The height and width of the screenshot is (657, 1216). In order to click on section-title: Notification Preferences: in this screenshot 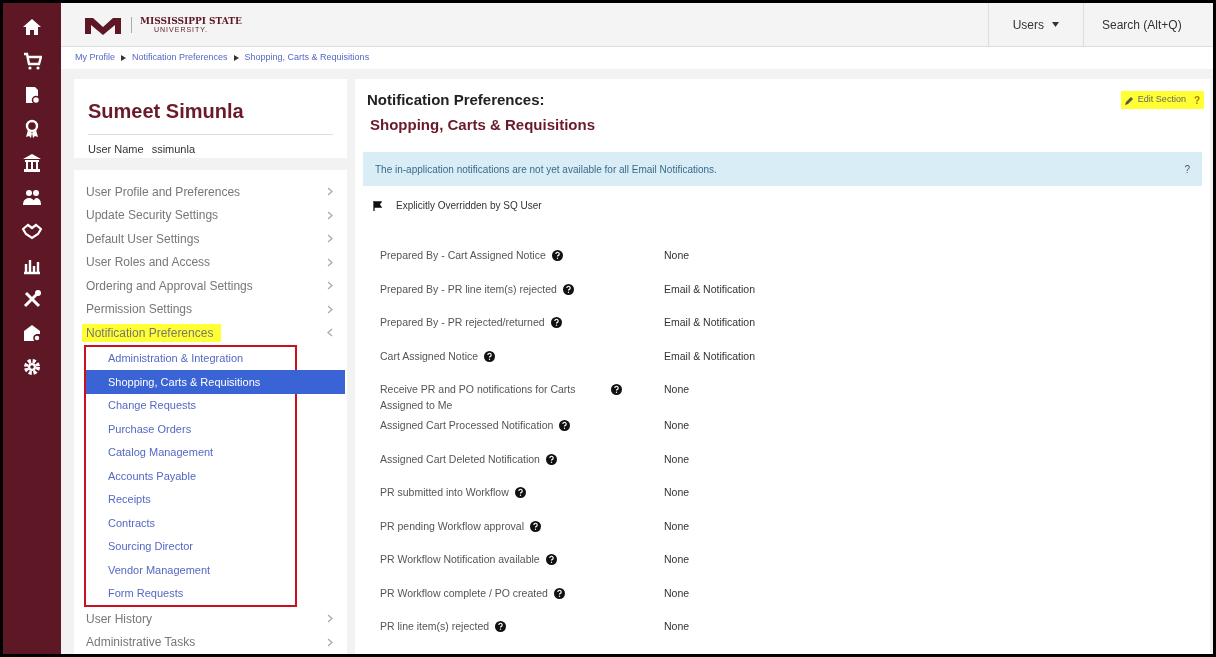, I will do `click(456, 100)`.